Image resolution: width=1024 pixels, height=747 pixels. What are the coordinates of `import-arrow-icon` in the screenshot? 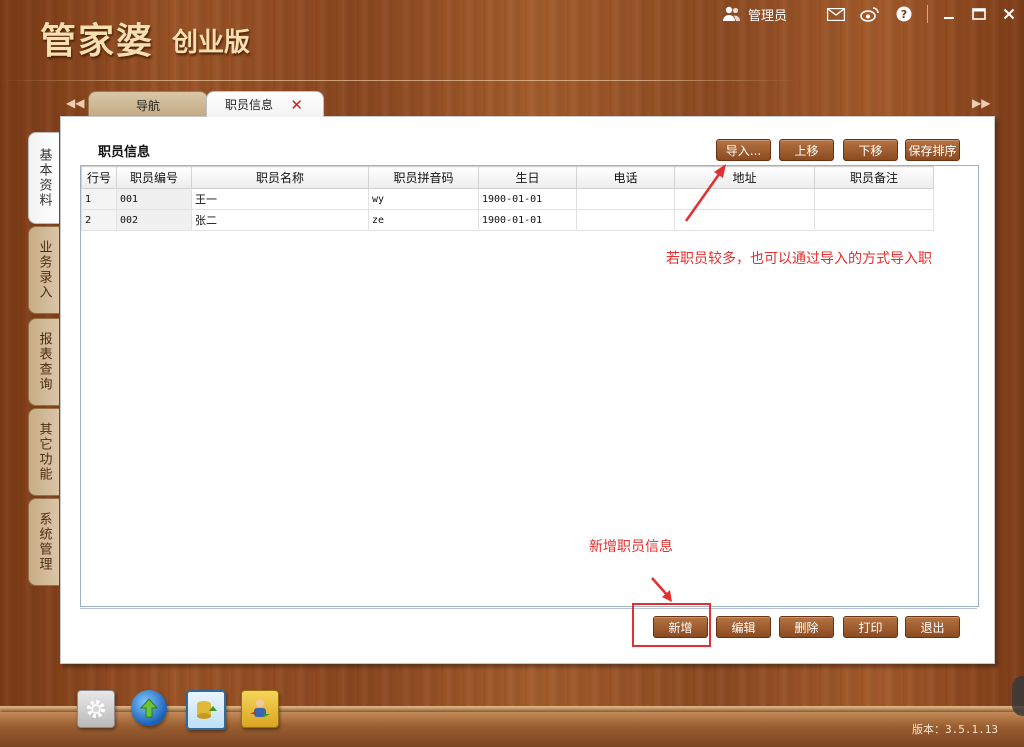 It's located at (704, 195).